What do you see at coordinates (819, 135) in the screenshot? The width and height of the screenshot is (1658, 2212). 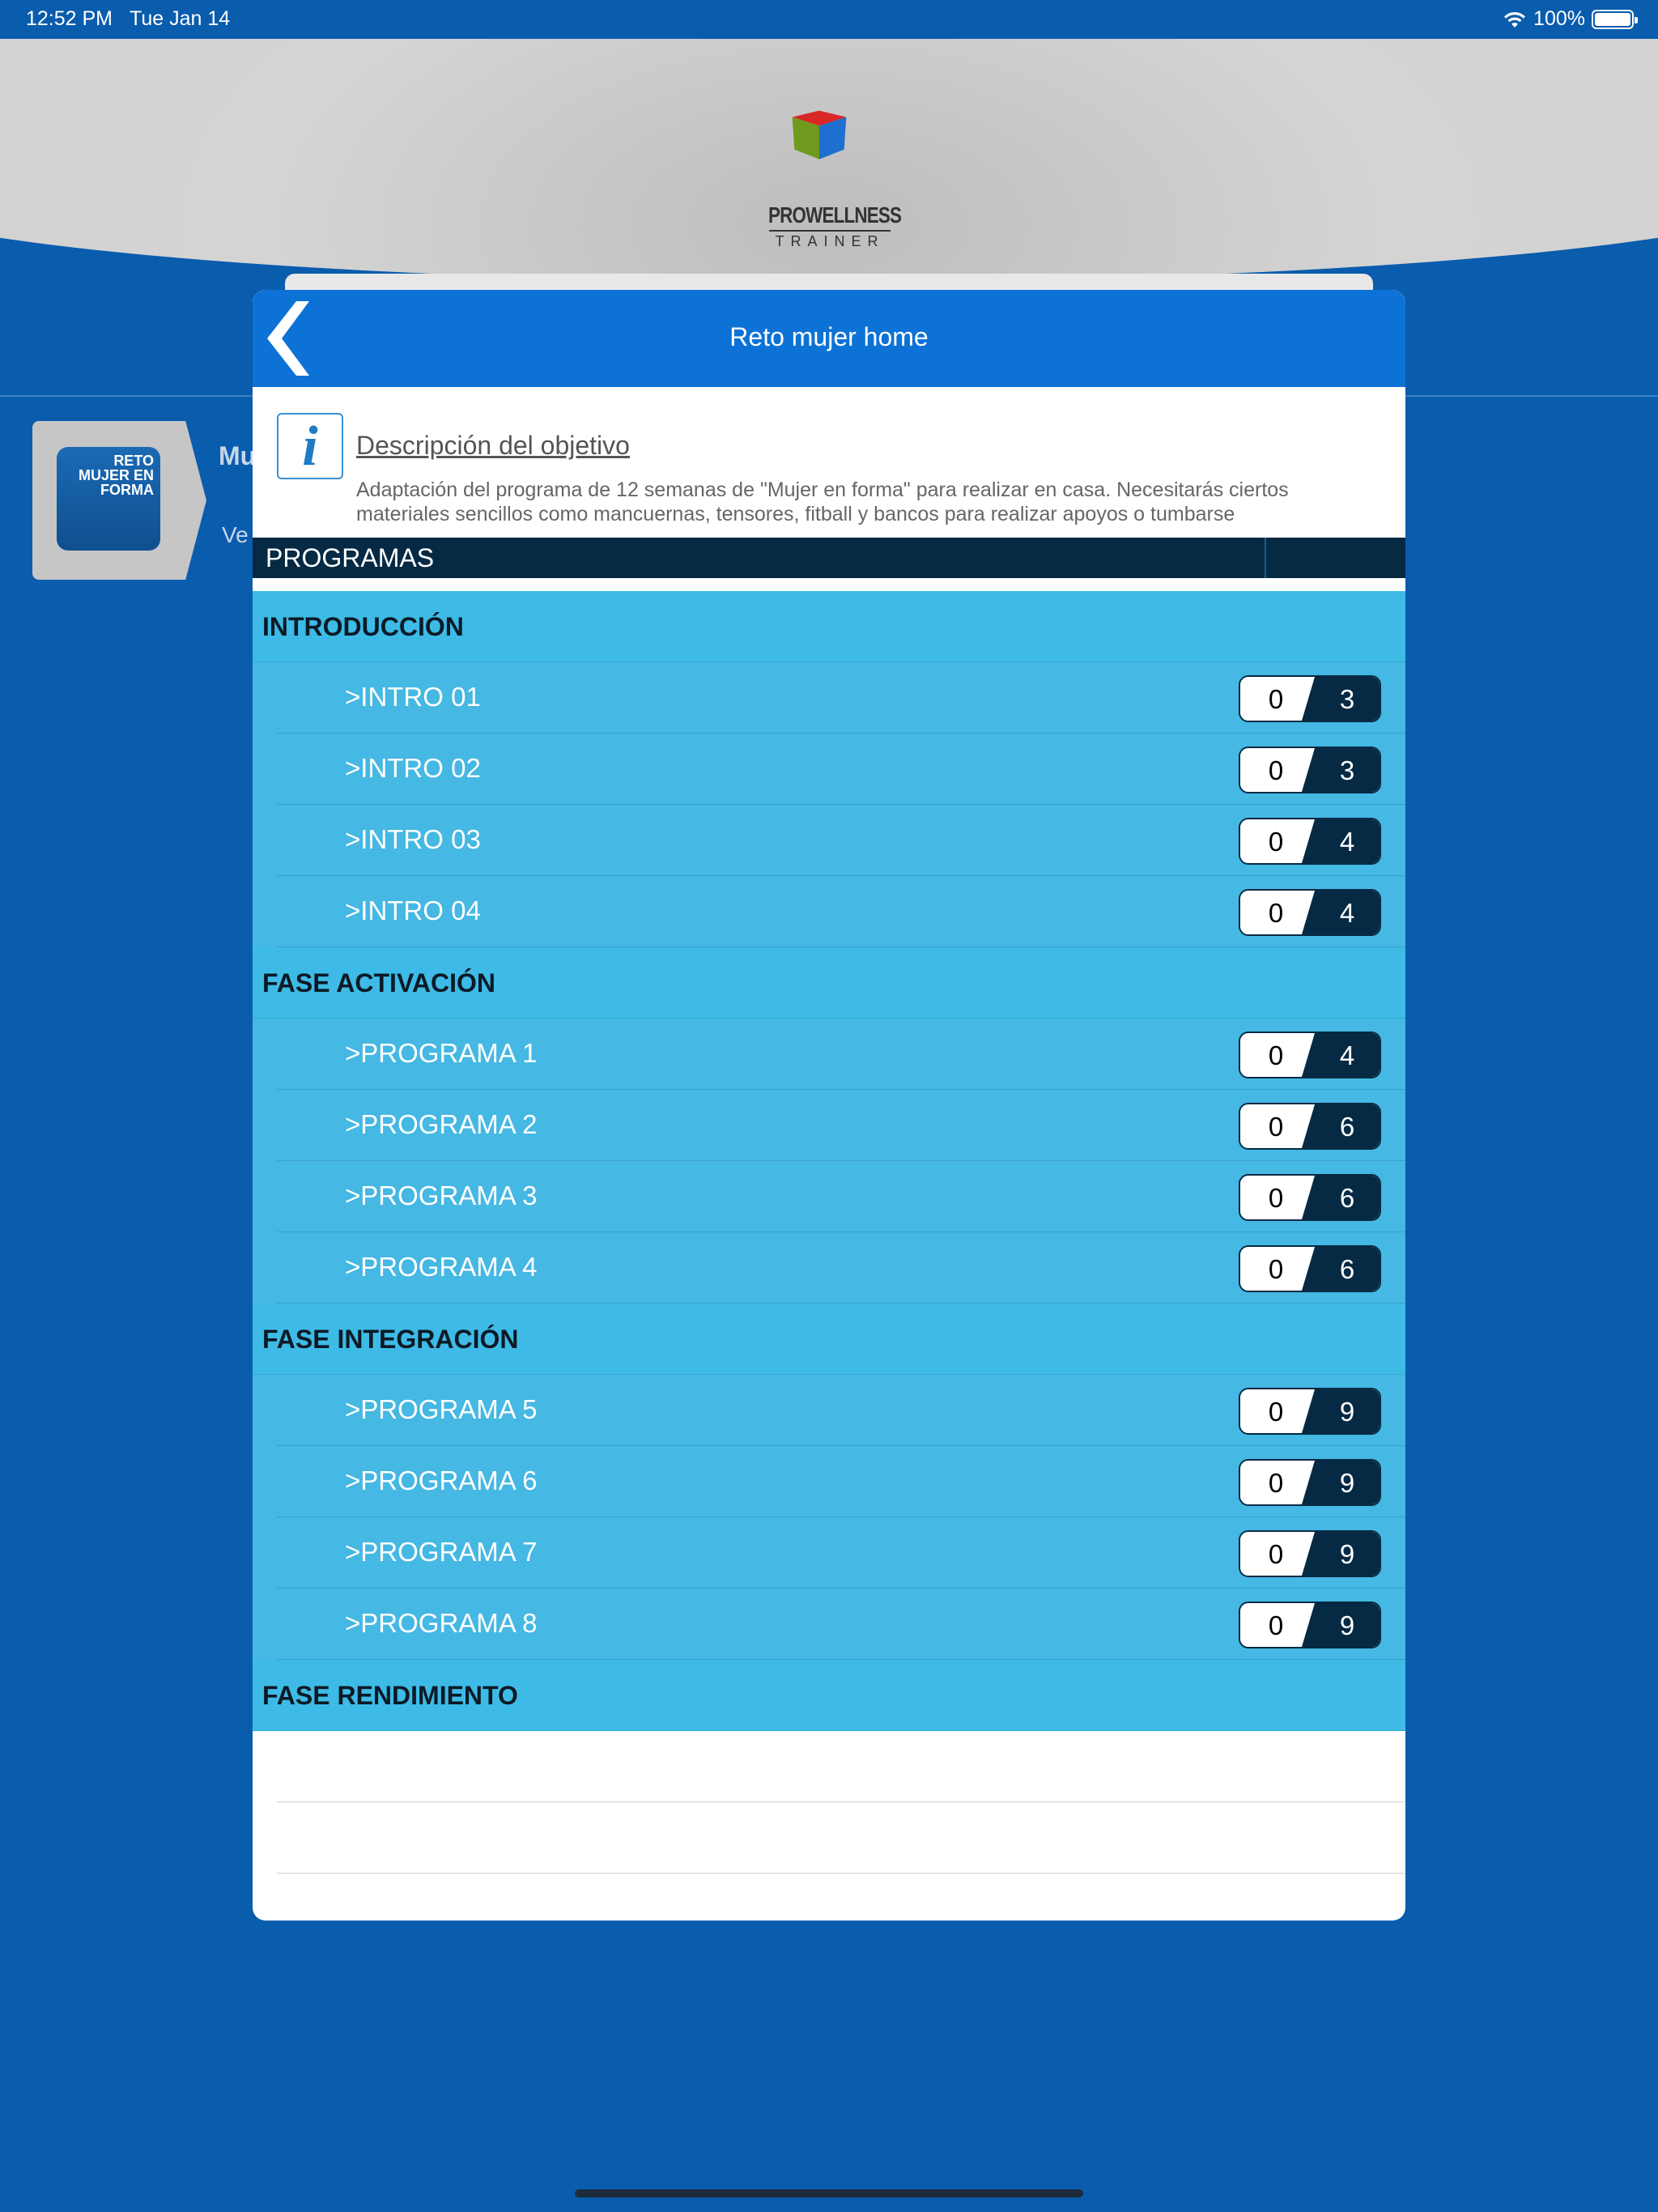 I see `prowellness-cube-logo-icon` at bounding box center [819, 135].